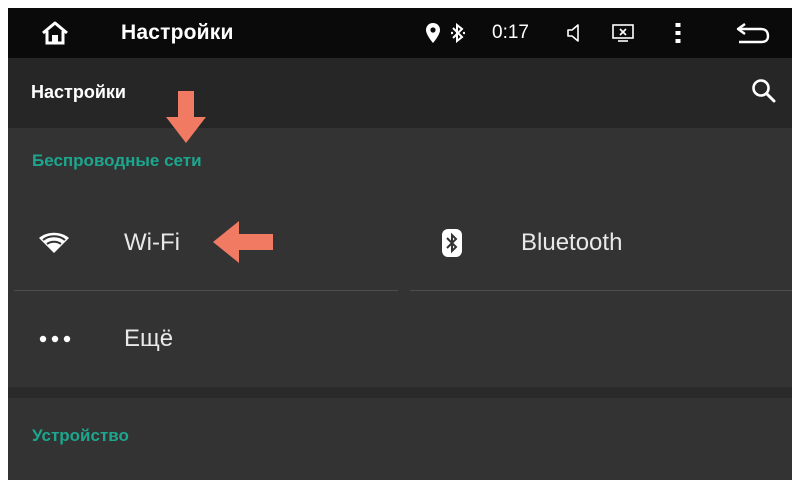 The height and width of the screenshot is (480, 792). What do you see at coordinates (55, 339) in the screenshot?
I see `more-horizontal-icon` at bounding box center [55, 339].